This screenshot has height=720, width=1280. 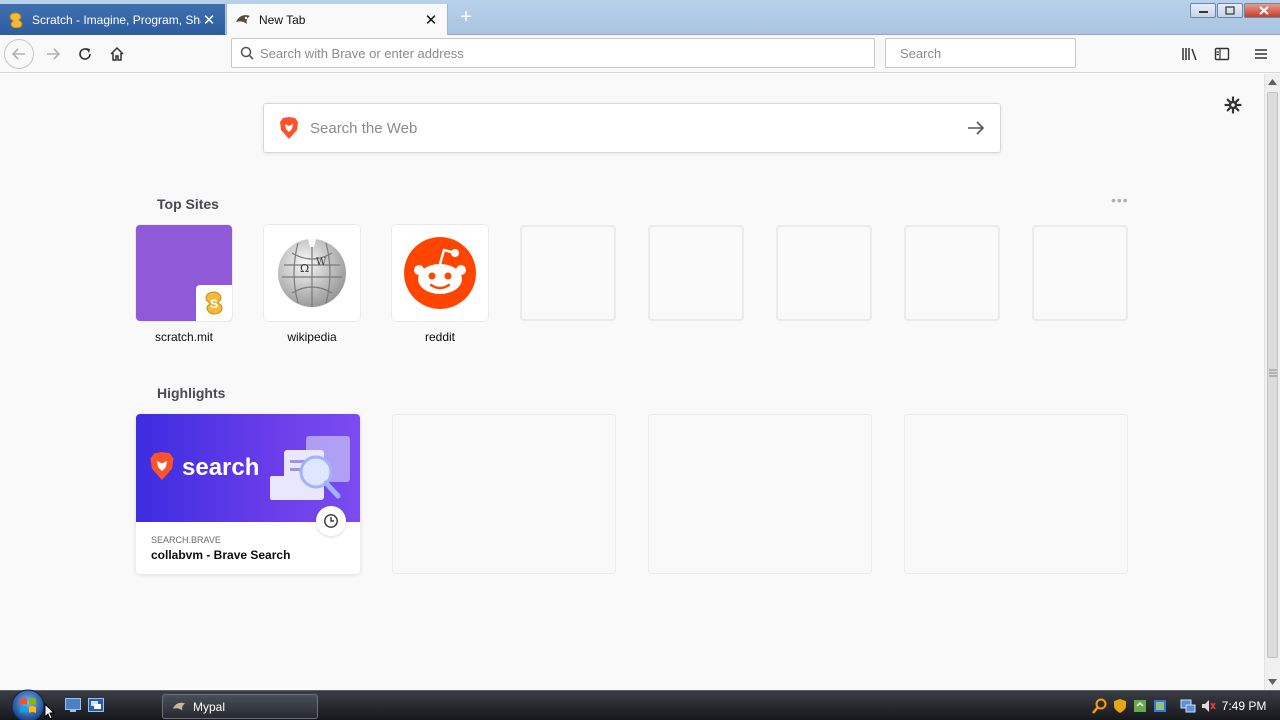 I want to click on search-tray-icon, so click(x=1100, y=706).